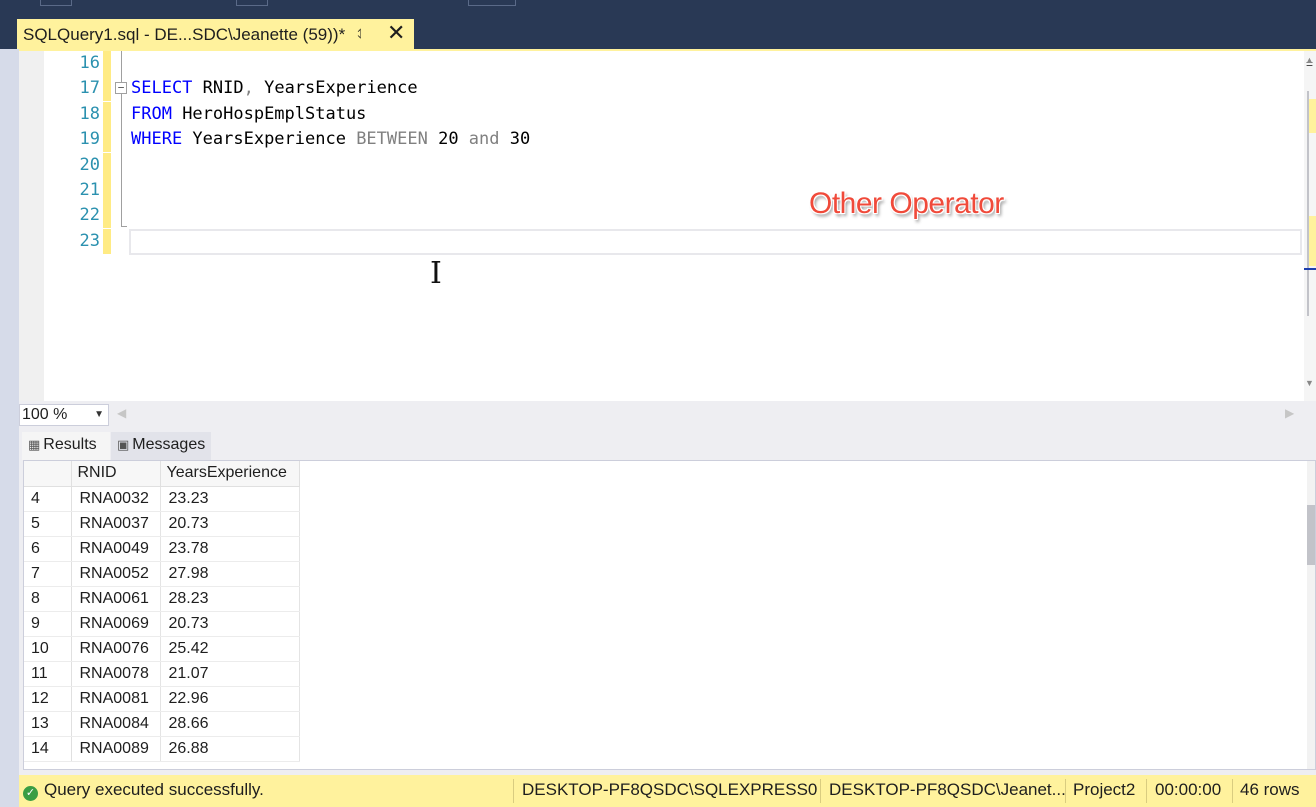  Describe the element at coordinates (230, 749) in the screenshot. I see `years-experience-cell: 26.88` at that location.